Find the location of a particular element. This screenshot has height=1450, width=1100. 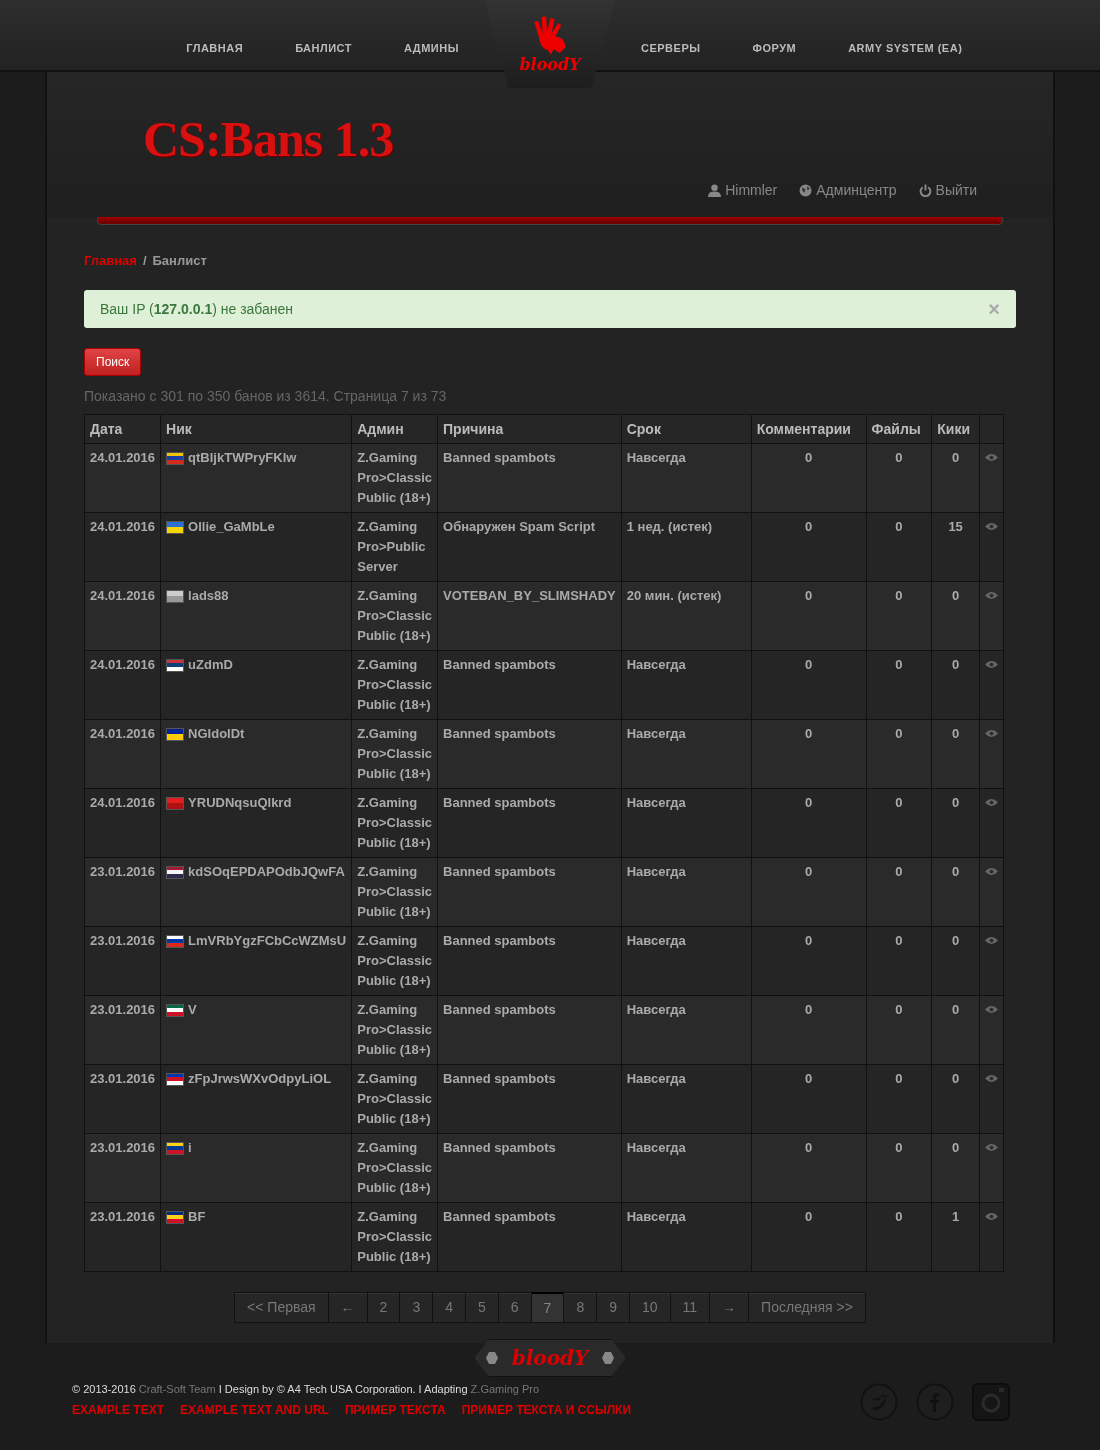

footer-link: ПРИМЕР ТЕКСТА И ССЫЛКИ is located at coordinates (546, 1410).